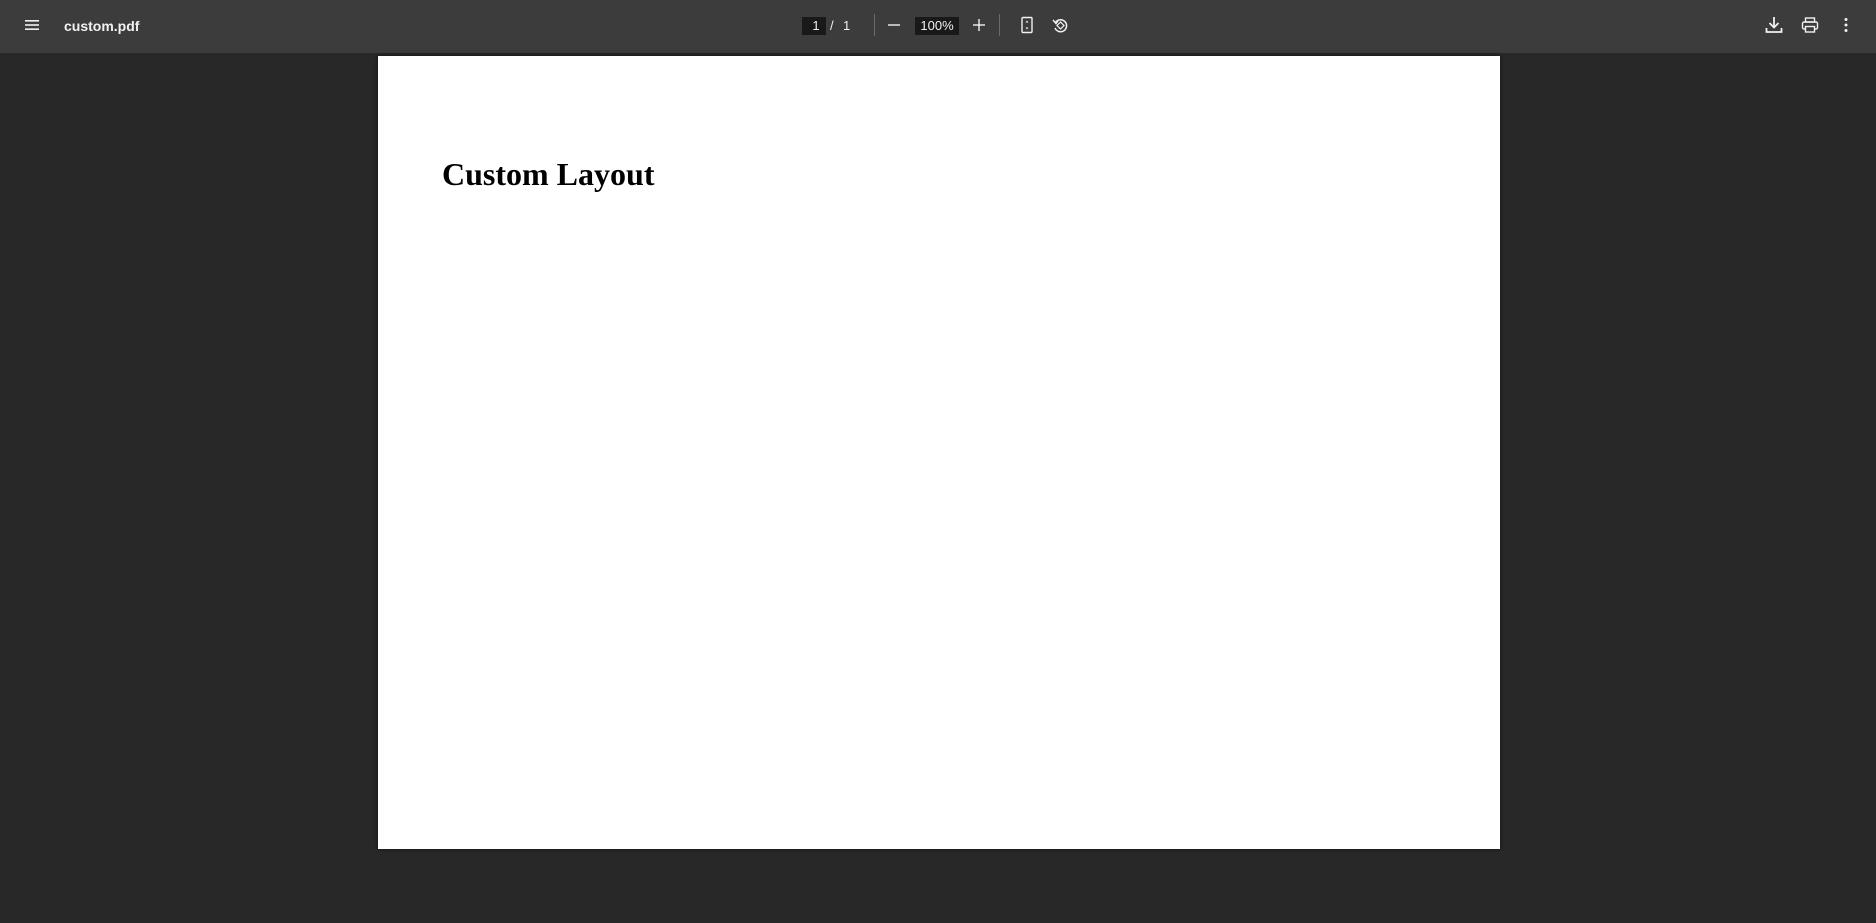 The width and height of the screenshot is (1876, 923). I want to click on print-icon, so click(1810, 25).